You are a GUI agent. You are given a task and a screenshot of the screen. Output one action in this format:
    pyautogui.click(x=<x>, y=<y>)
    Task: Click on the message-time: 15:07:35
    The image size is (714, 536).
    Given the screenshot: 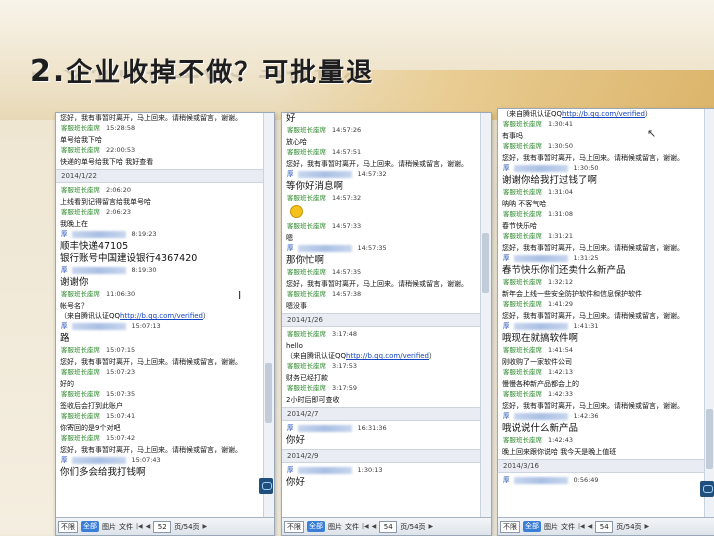 What is the action you would take?
    pyautogui.click(x=121, y=394)
    